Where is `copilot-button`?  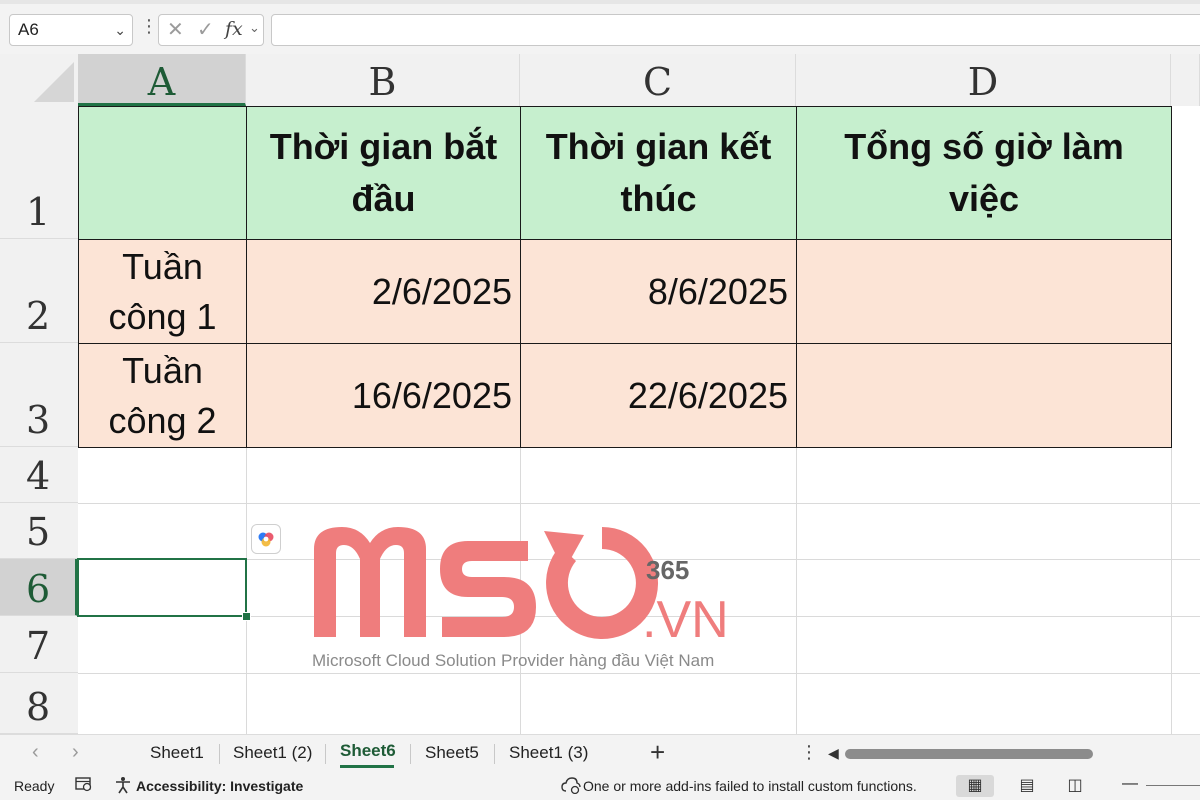
copilot-button is located at coordinates (266, 539).